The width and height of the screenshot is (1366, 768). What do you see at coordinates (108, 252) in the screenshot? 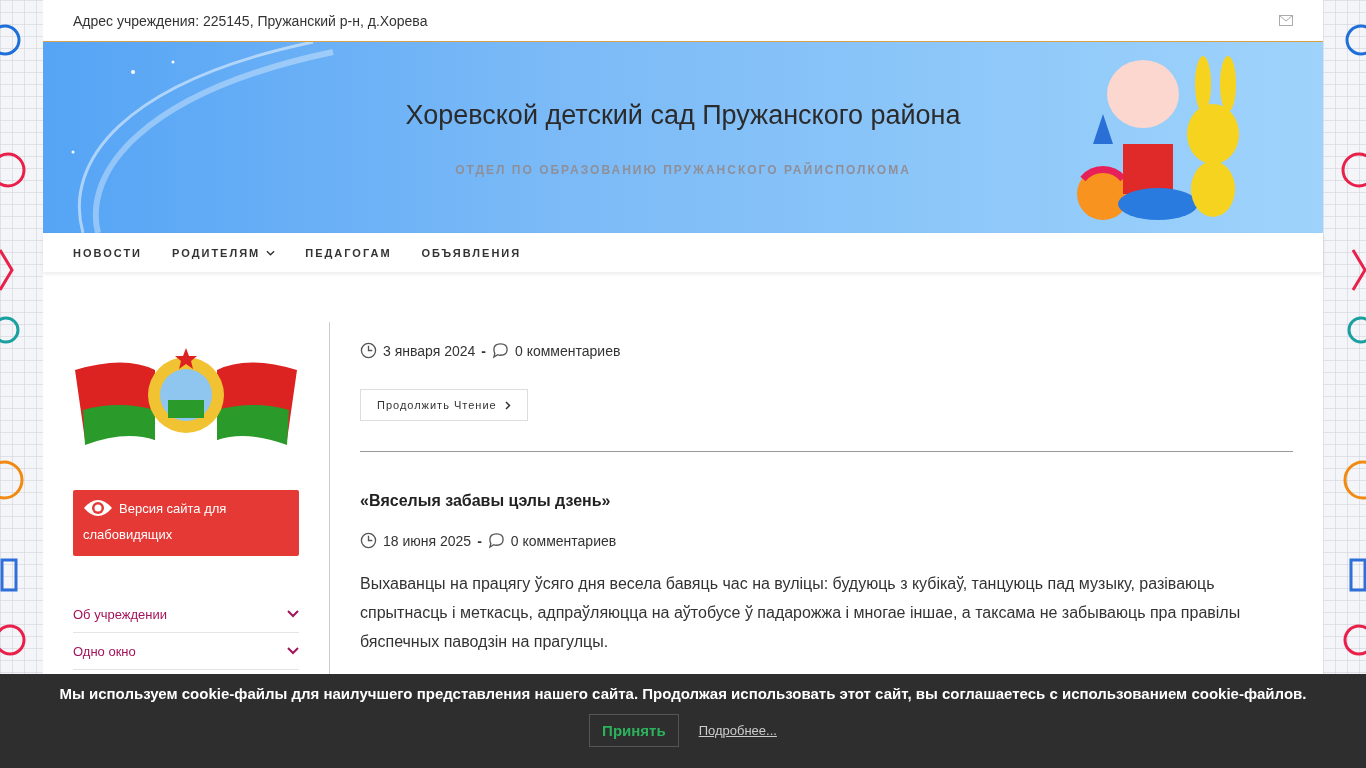
I see `nav-link: НОВОСТИ` at bounding box center [108, 252].